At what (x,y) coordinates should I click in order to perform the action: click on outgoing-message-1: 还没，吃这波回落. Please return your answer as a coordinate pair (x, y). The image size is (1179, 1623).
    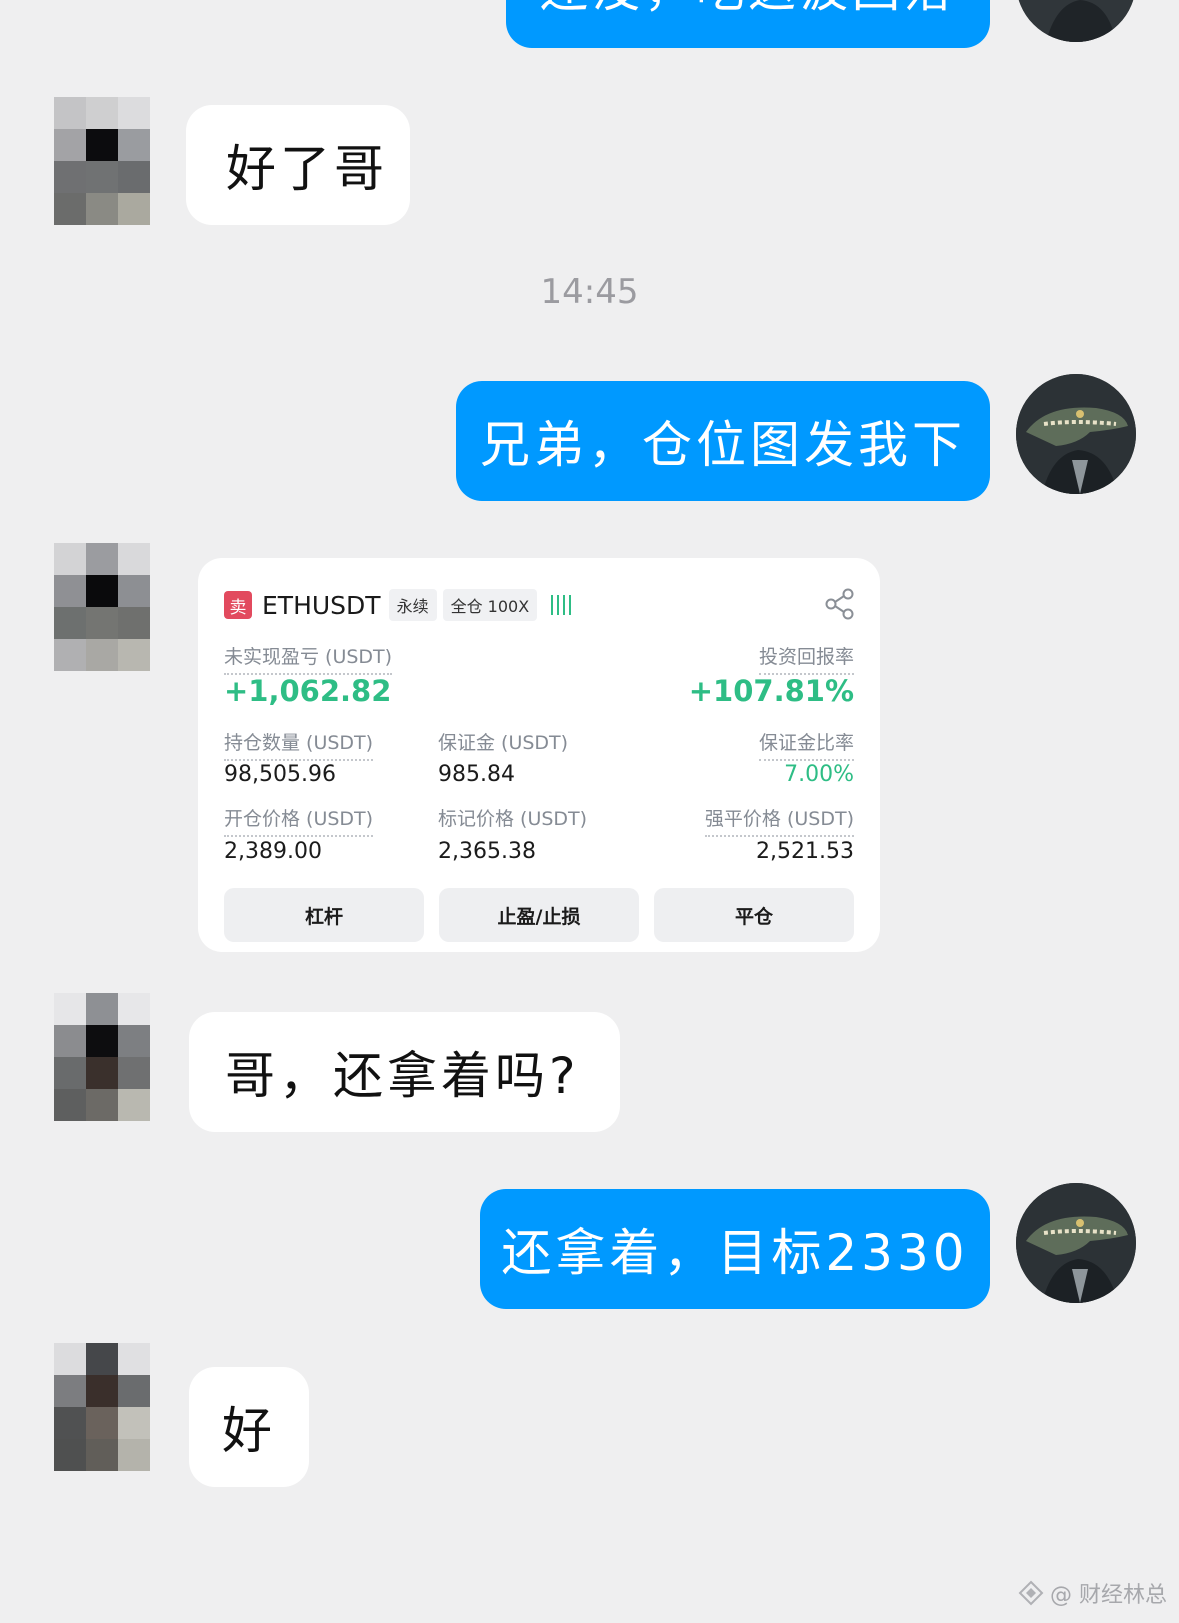
    Looking at the image, I should click on (748, 24).